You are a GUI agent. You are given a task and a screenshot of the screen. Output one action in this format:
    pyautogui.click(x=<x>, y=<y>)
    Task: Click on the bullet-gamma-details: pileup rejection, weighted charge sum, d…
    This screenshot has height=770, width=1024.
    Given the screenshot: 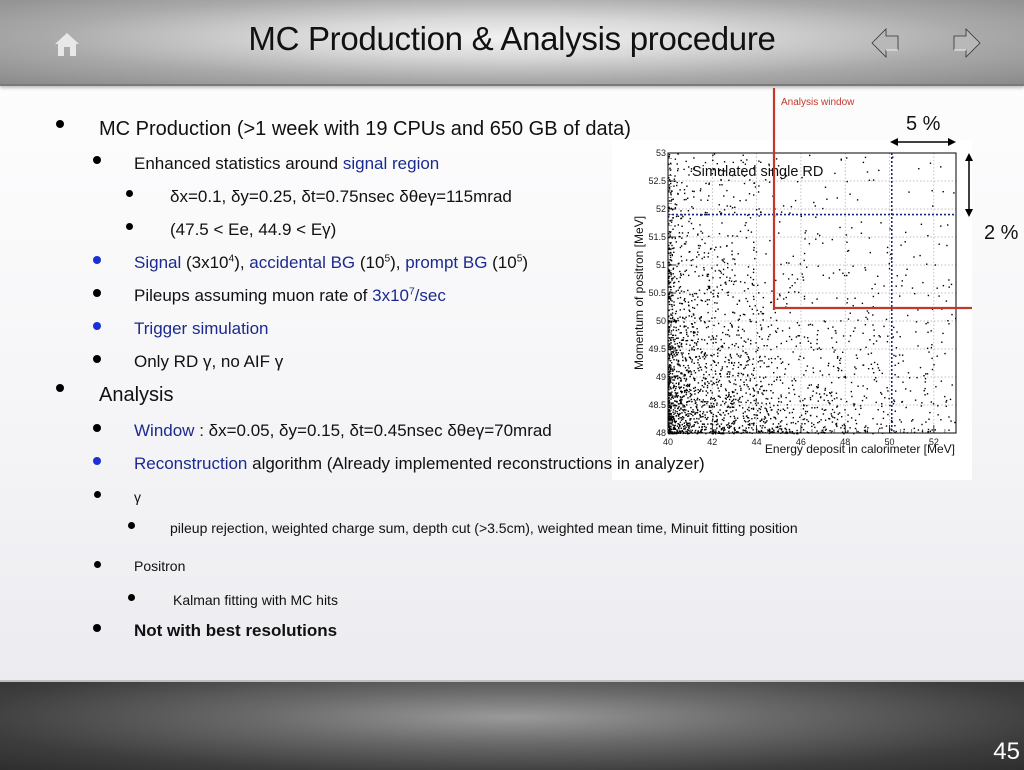 What is the action you would take?
    pyautogui.click(x=484, y=528)
    